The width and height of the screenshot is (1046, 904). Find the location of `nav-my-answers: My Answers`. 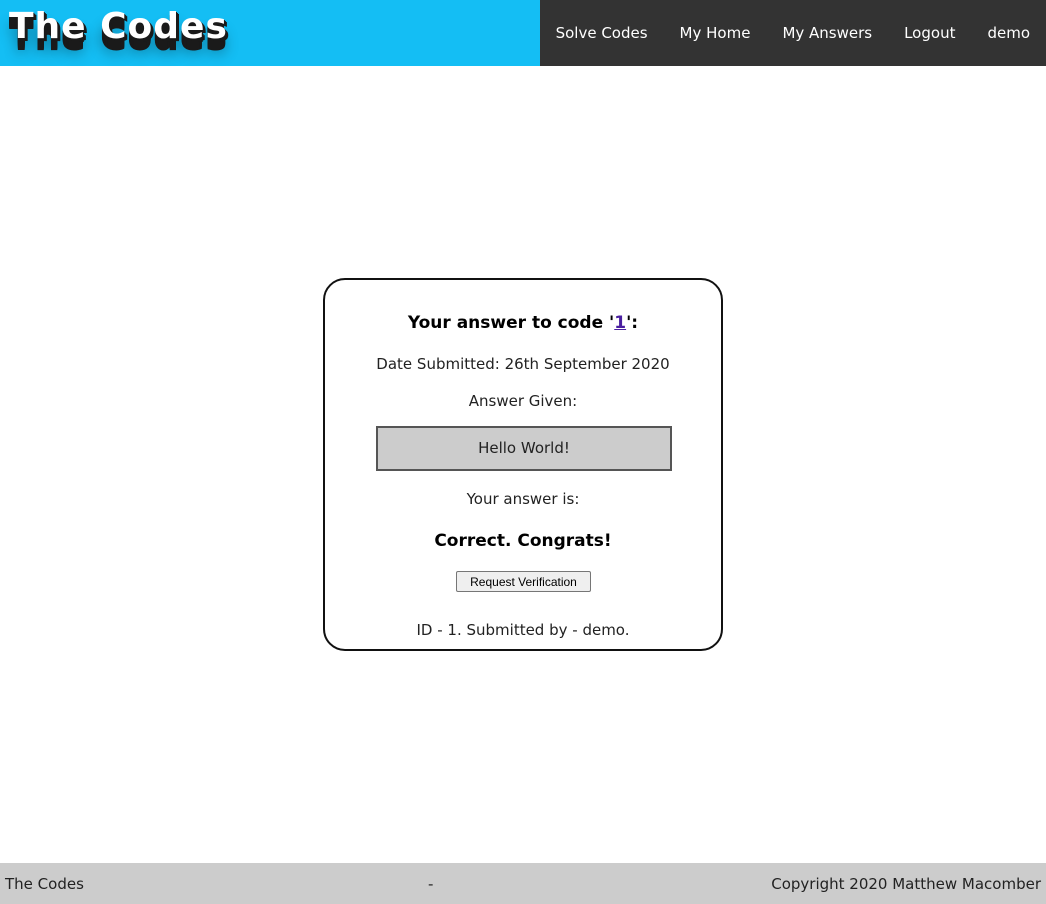

nav-my-answers: My Answers is located at coordinates (827, 33).